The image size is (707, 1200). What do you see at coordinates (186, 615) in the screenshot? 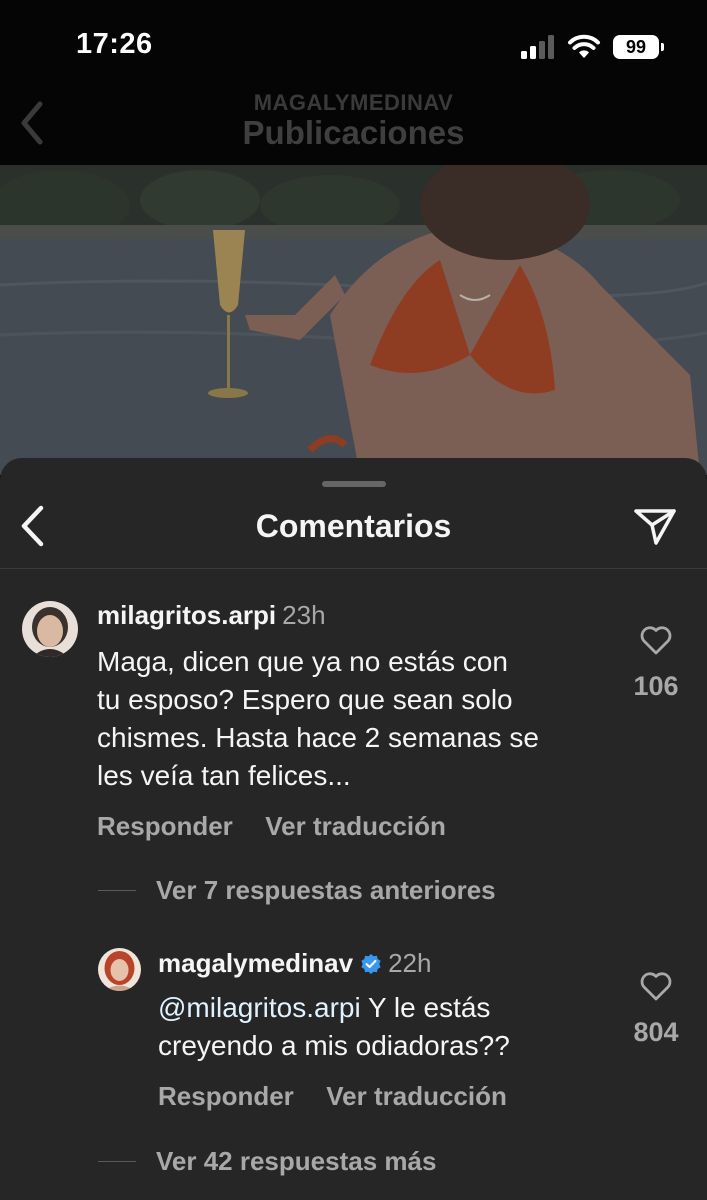
I see `comment-username: milagritos.arpi` at bounding box center [186, 615].